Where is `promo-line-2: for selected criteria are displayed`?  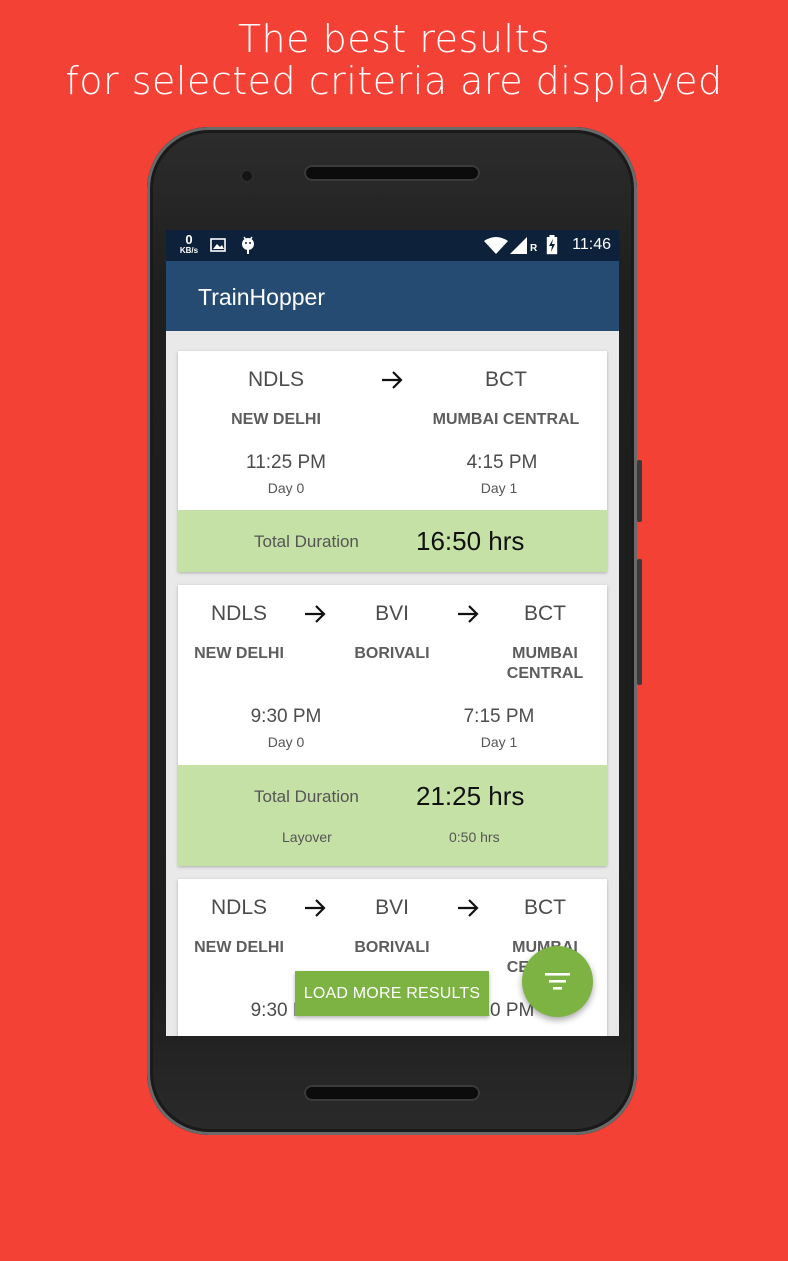 promo-line-2: for selected criteria are displayed is located at coordinates (394, 81).